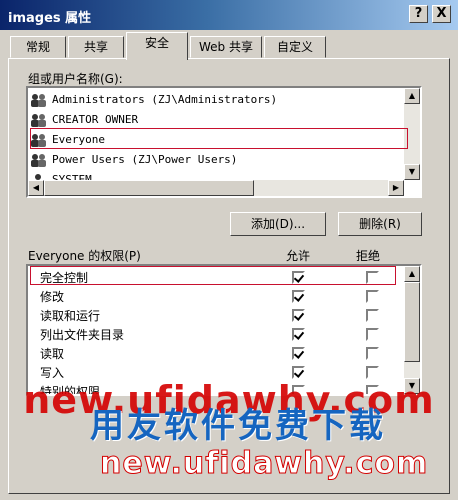 The image size is (458, 500). What do you see at coordinates (396, 188) in the screenshot?
I see `scroll-right-icon: ▶` at bounding box center [396, 188].